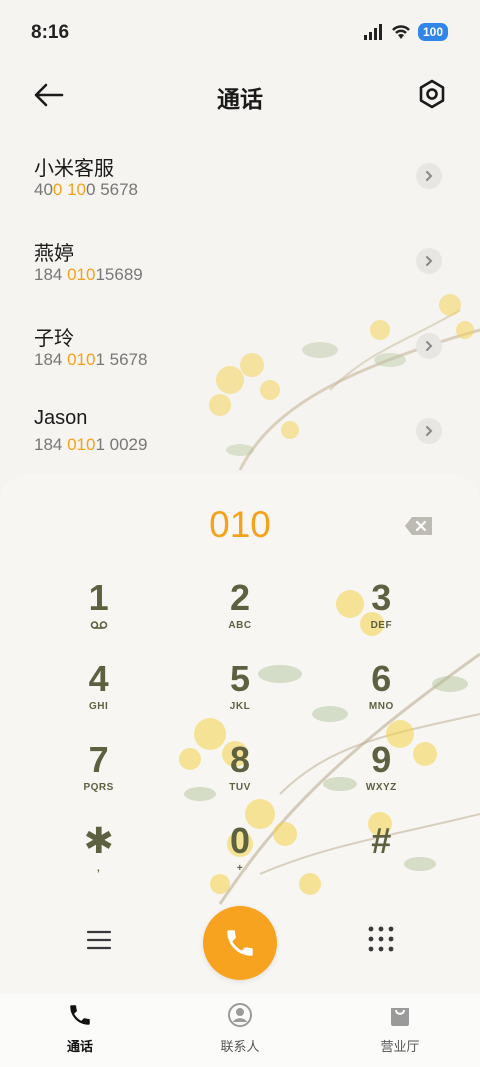 The height and width of the screenshot is (1067, 480). I want to click on store-bag-icon, so click(400, 1017).